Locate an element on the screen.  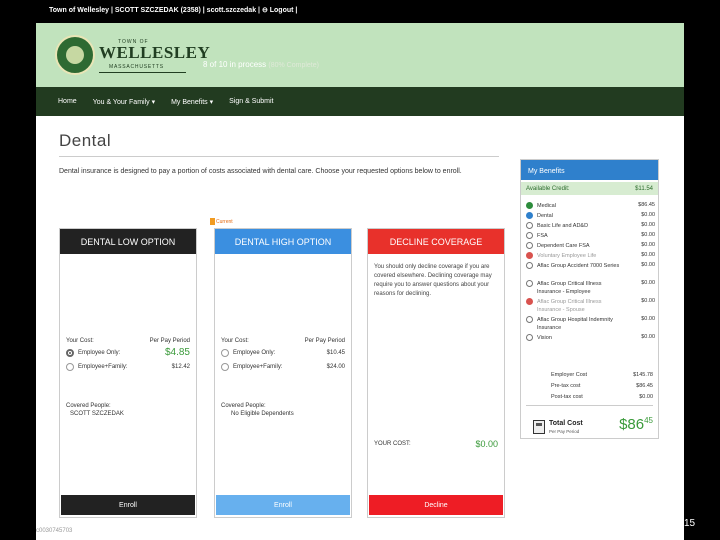
progress-percent: (80% Complete) is located at coordinates (293, 65).